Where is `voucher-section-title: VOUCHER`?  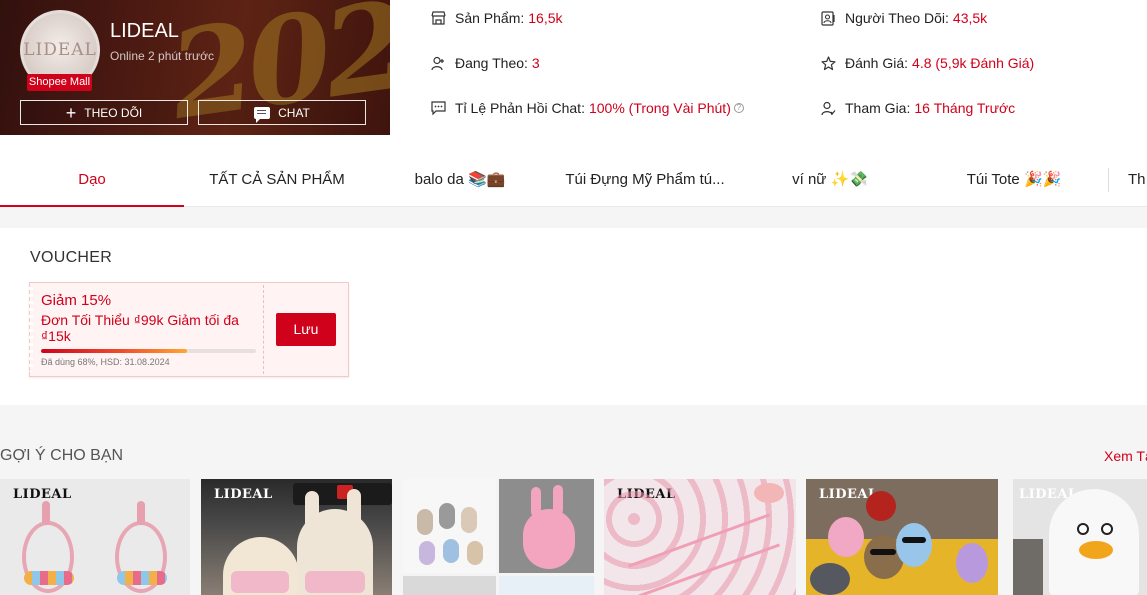 voucher-section-title: VOUCHER is located at coordinates (71, 257).